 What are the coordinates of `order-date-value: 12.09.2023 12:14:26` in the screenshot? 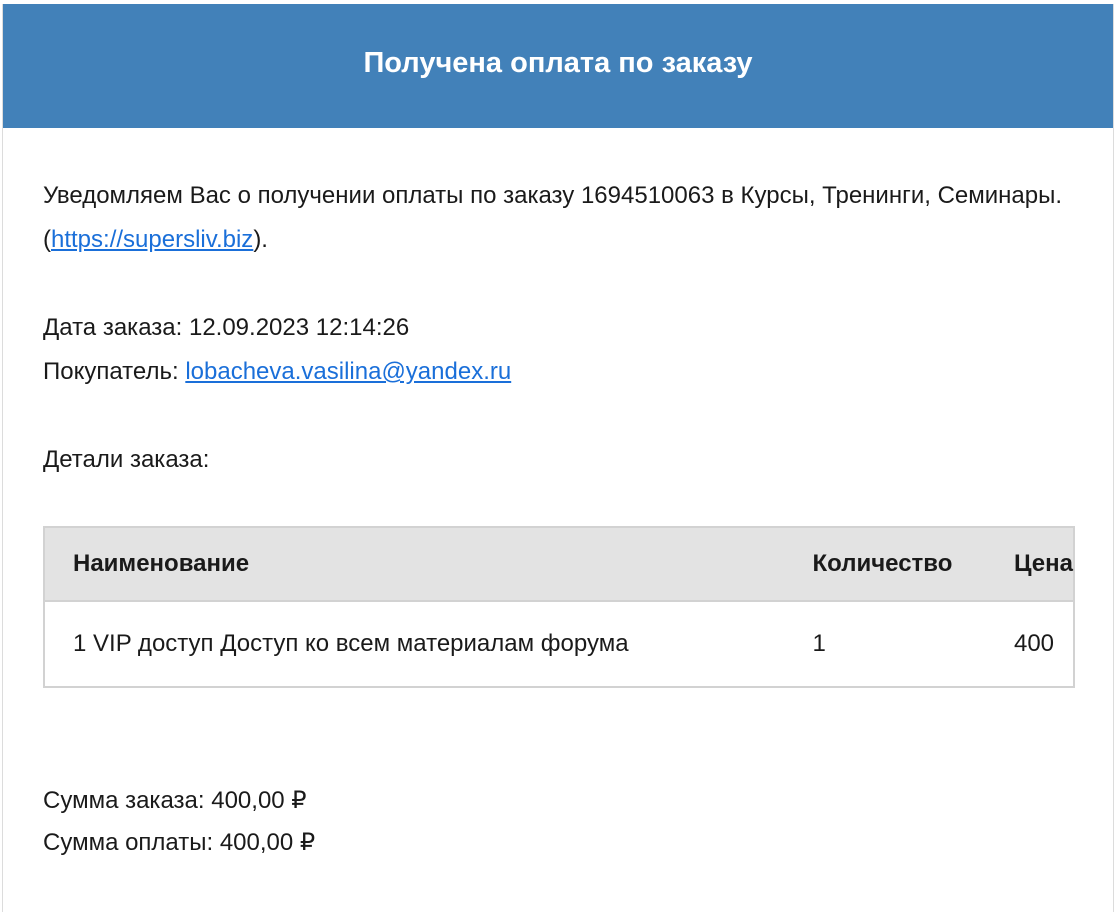 It's located at (299, 327).